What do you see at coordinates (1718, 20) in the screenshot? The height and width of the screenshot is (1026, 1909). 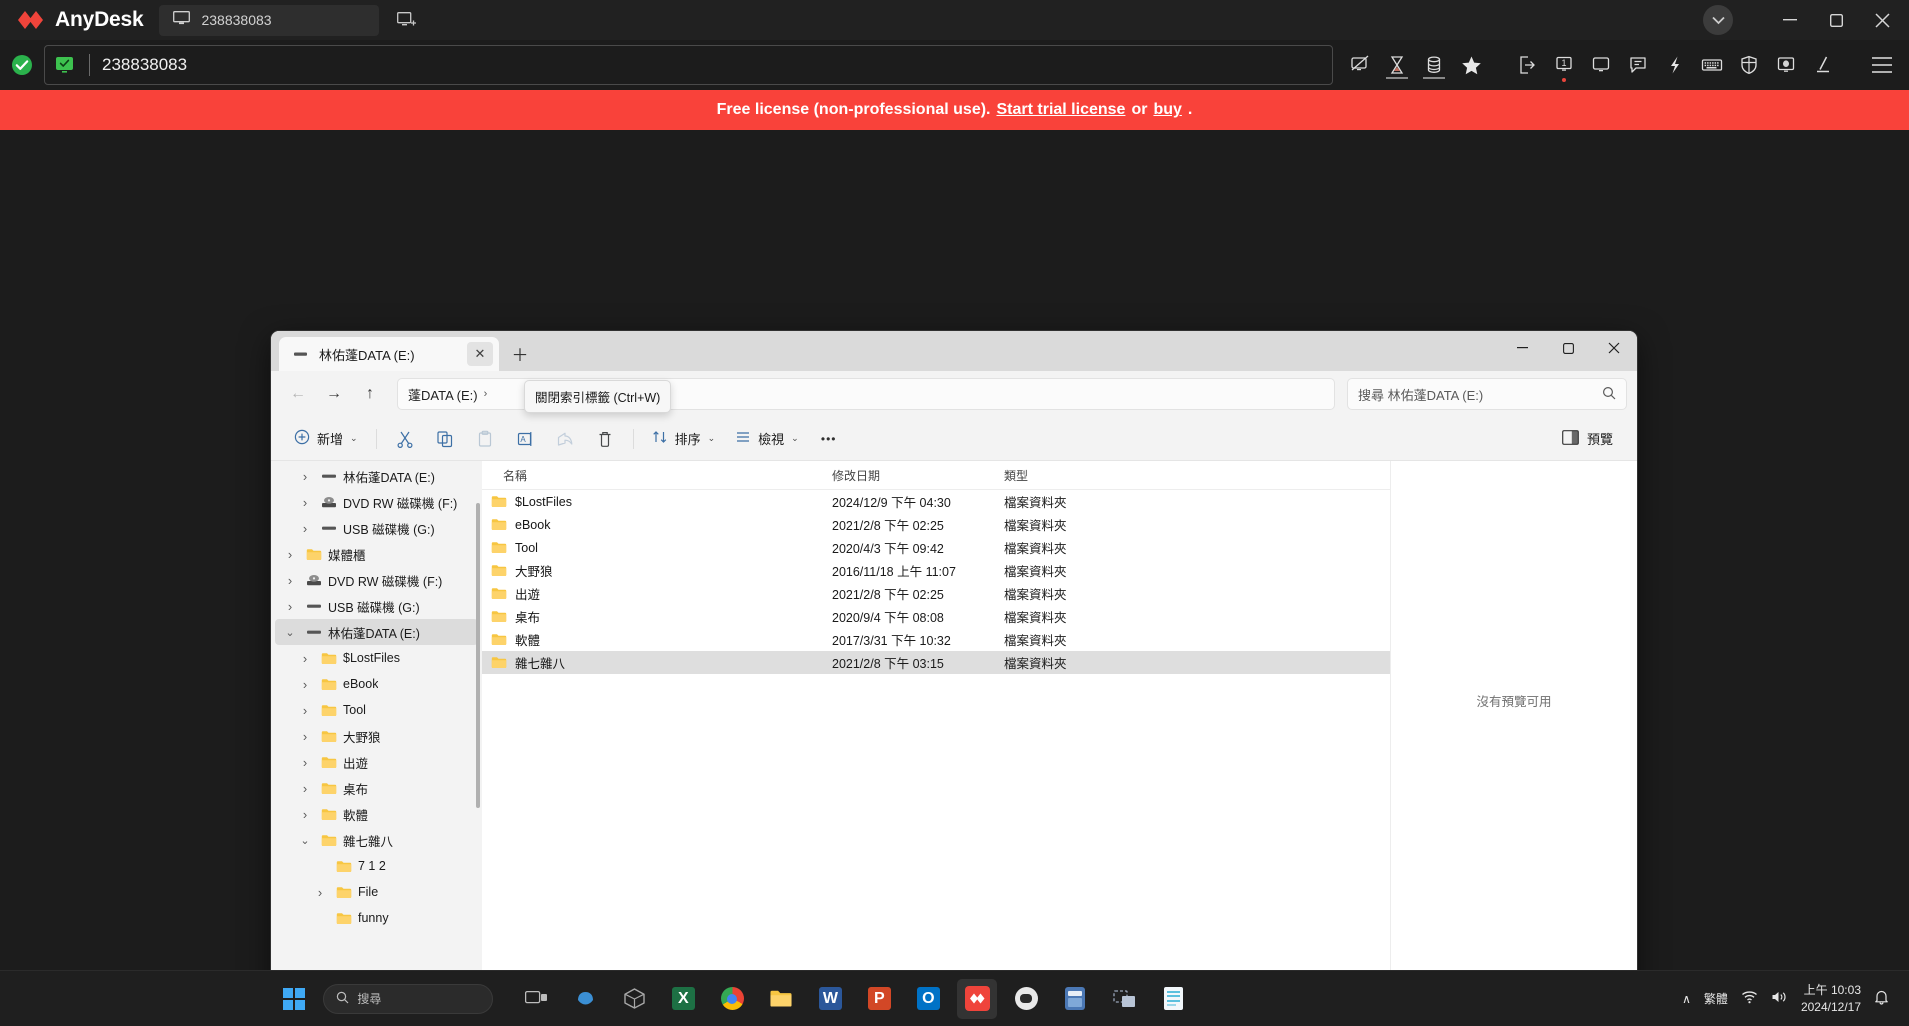 I see `chevron-down-icon` at bounding box center [1718, 20].